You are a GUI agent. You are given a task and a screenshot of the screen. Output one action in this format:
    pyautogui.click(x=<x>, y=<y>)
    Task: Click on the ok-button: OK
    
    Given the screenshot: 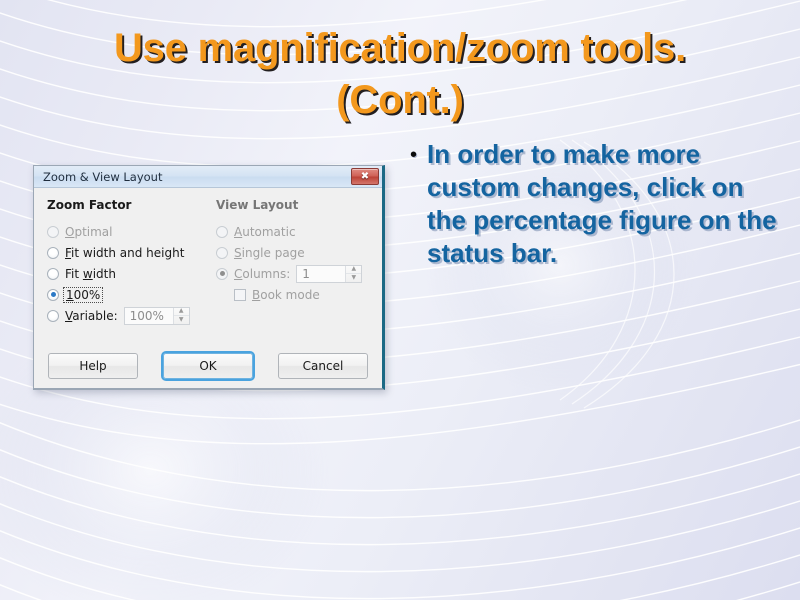 What is the action you would take?
    pyautogui.click(x=208, y=366)
    